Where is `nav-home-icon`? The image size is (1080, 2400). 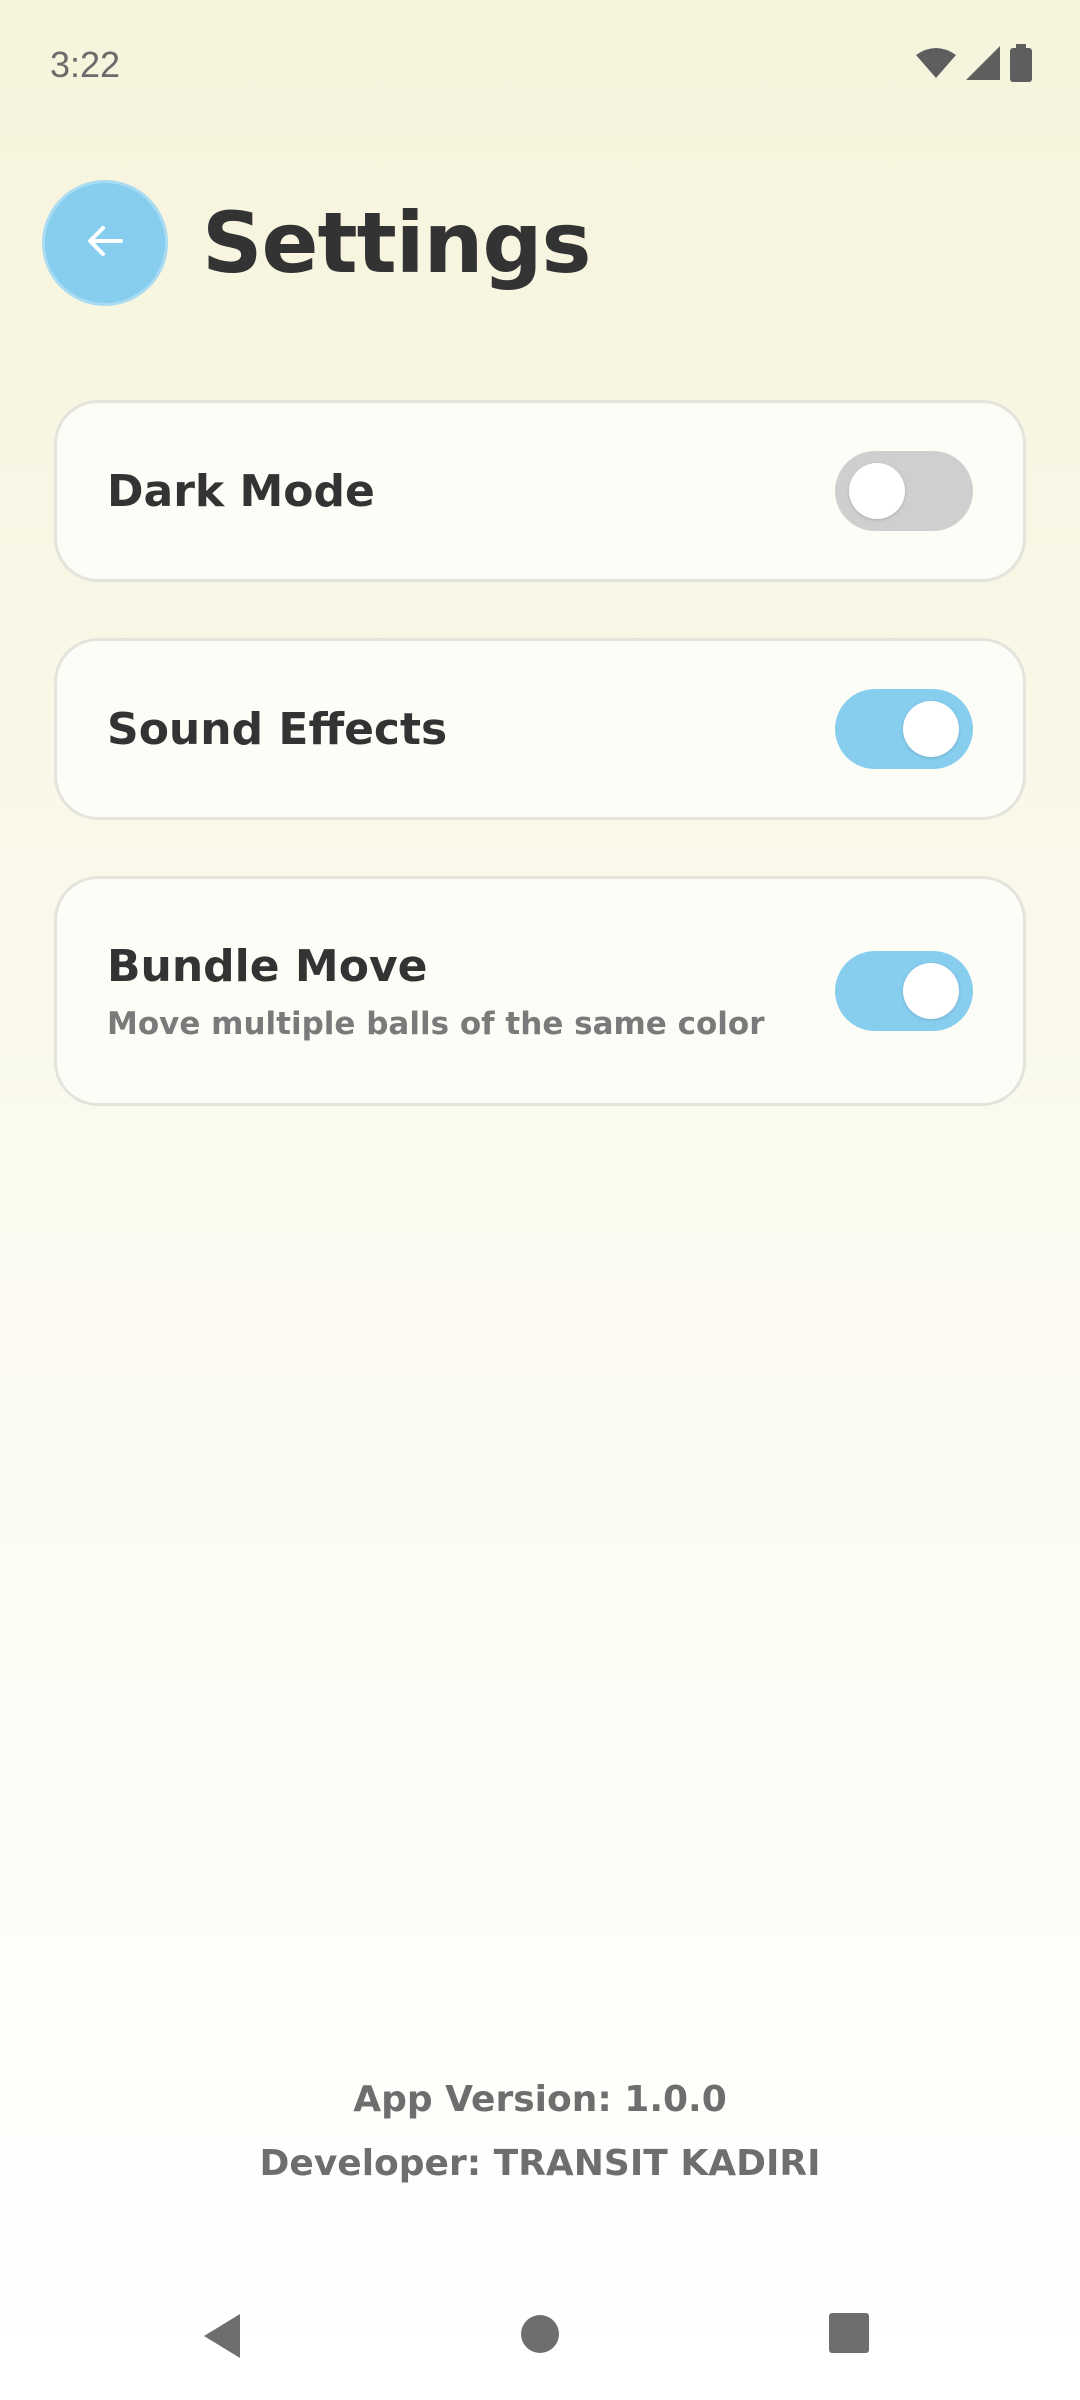 nav-home-icon is located at coordinates (540, 2336).